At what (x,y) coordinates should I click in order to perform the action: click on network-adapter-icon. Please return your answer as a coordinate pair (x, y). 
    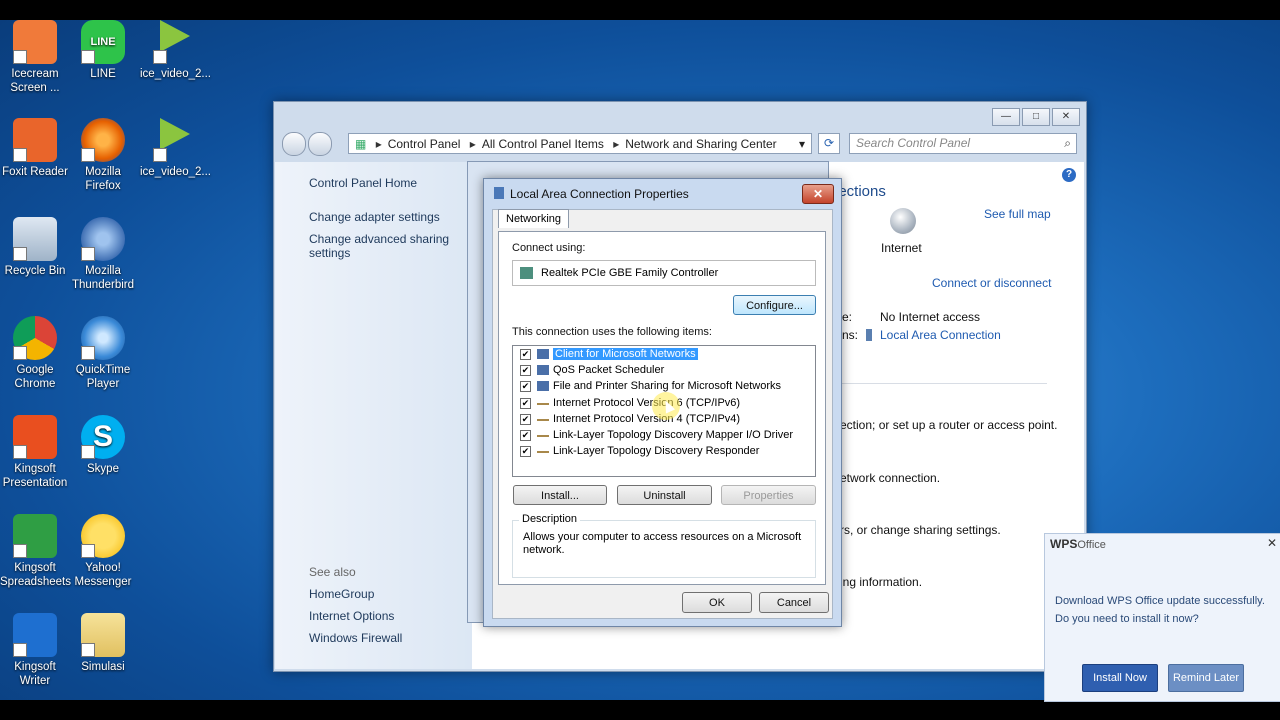
    Looking at the image, I should click on (869, 335).